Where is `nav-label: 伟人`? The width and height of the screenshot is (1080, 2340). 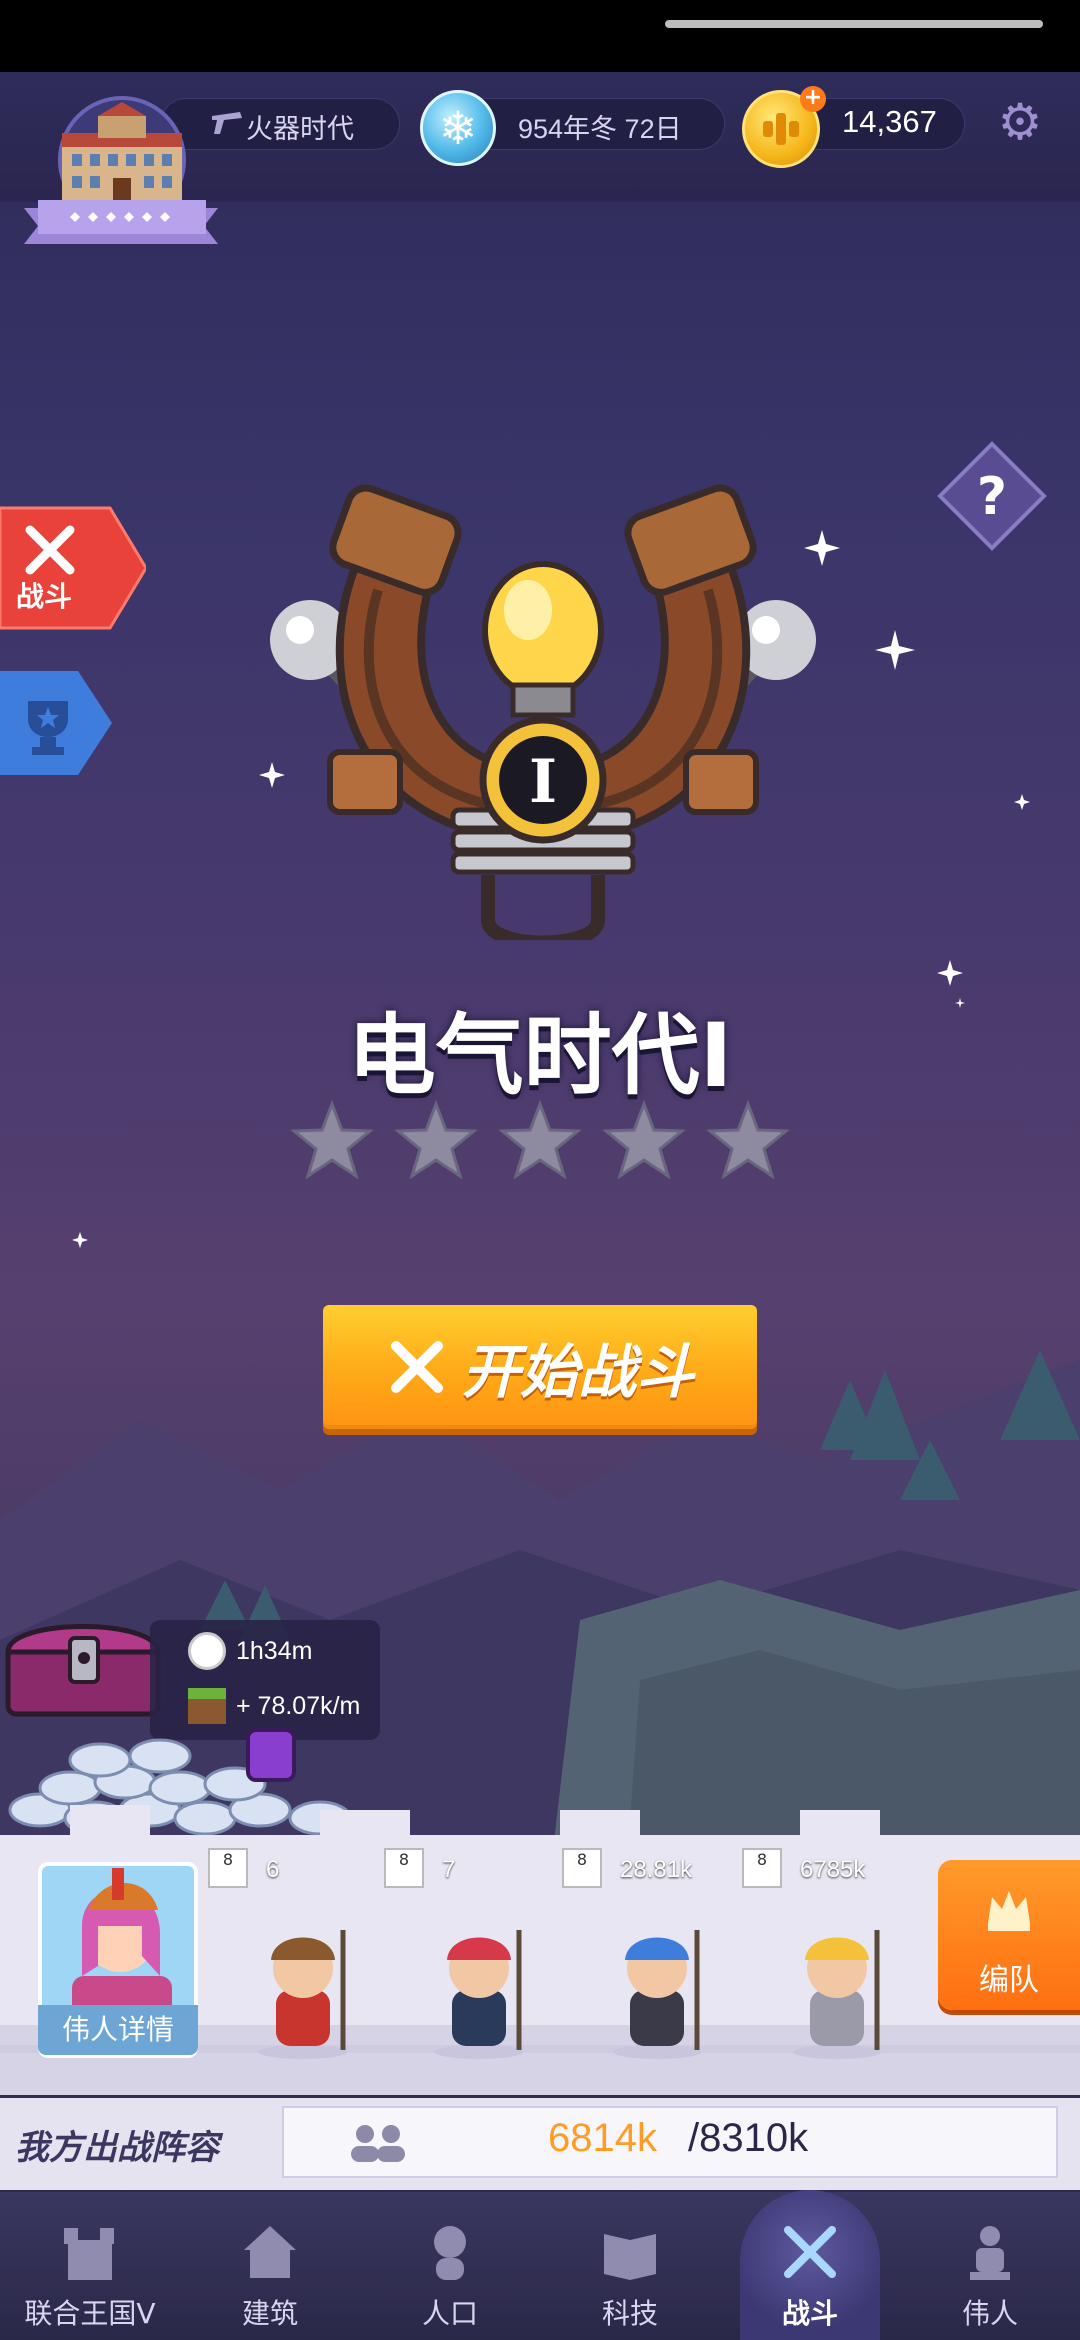
nav-label: 伟人 is located at coordinates (989, 2313).